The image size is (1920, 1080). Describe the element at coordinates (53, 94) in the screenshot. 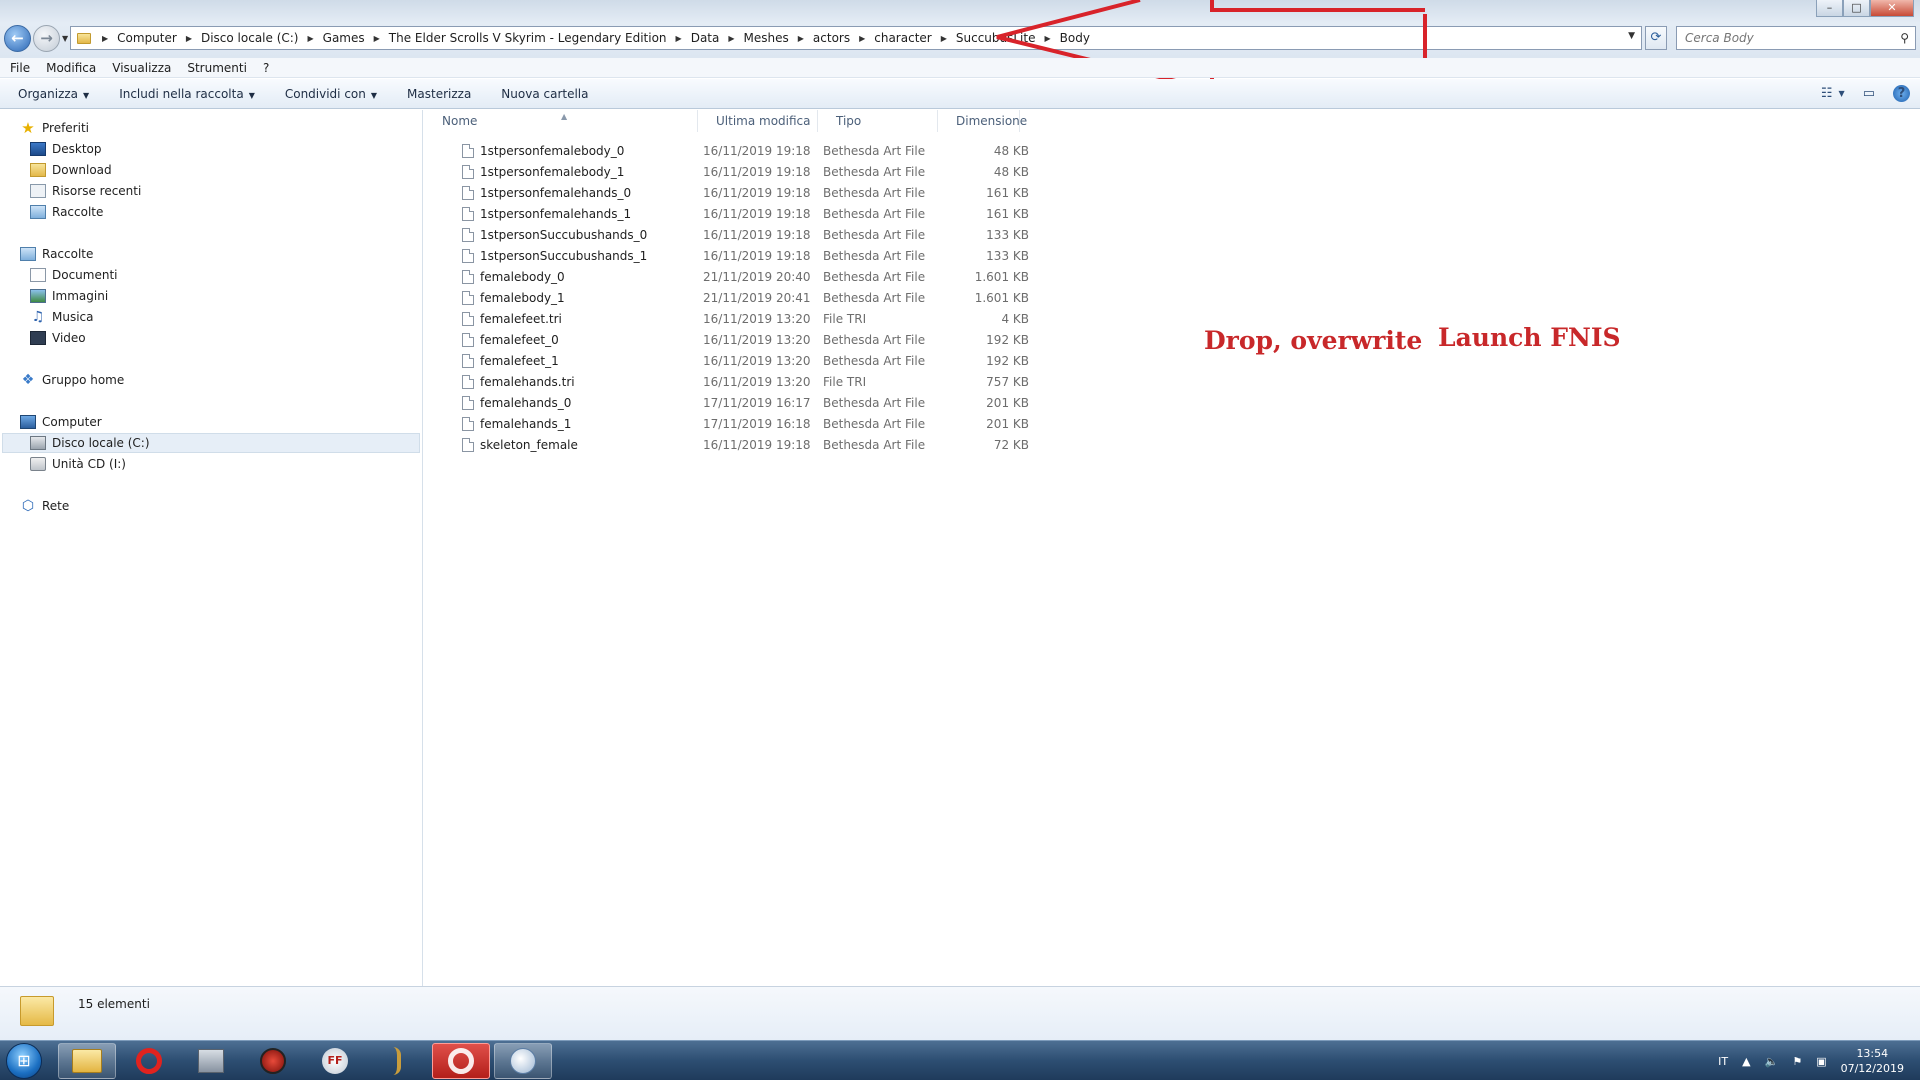

I see `organize-button: Organizza ▼` at that location.